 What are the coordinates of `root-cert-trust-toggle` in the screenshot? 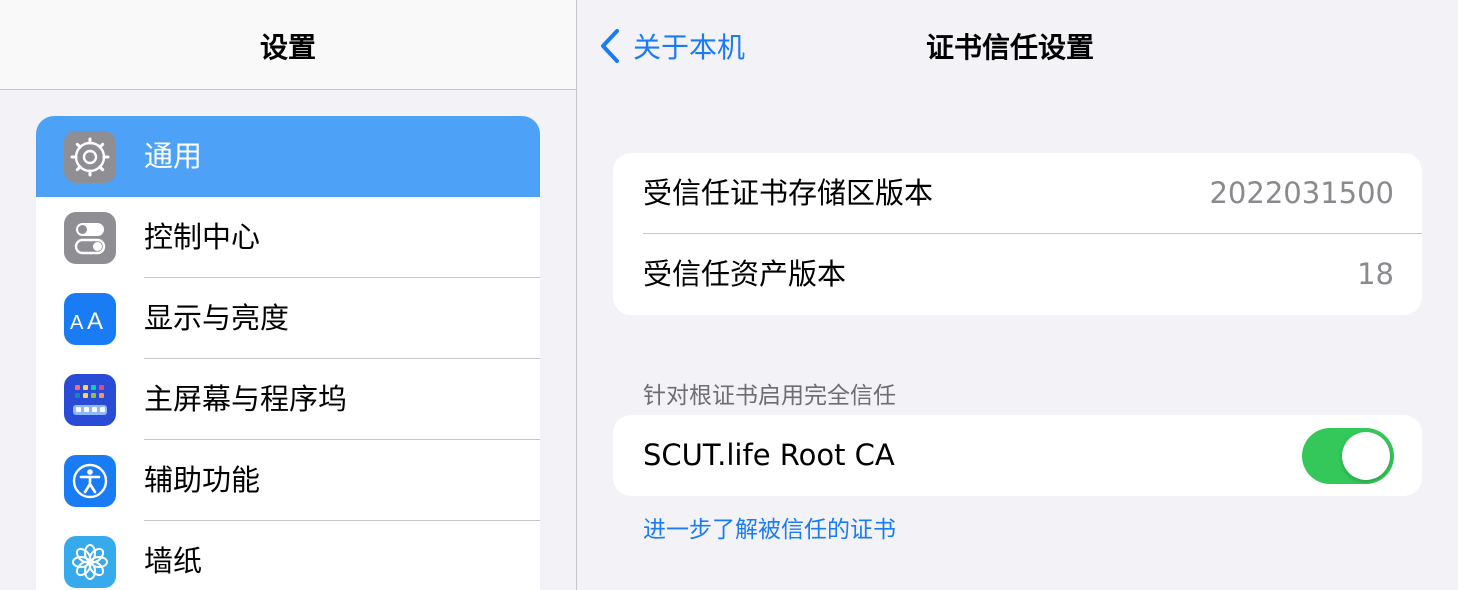 It's located at (1348, 456).